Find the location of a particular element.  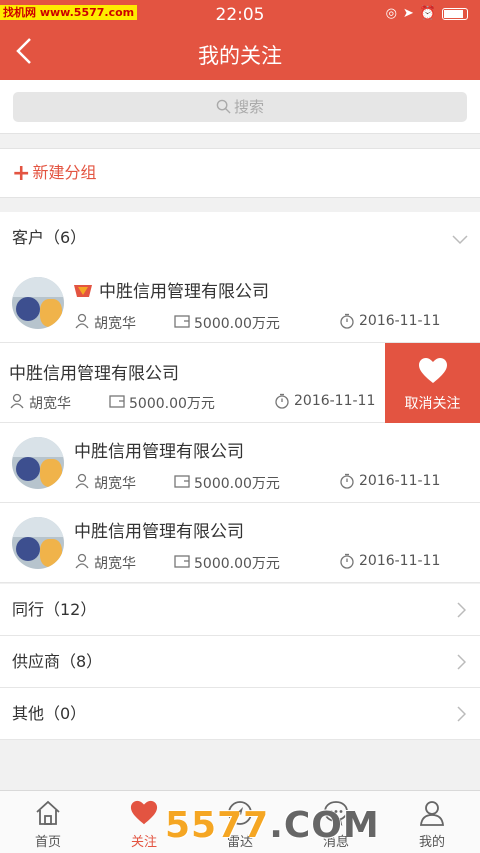

chevron-down-icon is located at coordinates (460, 238).